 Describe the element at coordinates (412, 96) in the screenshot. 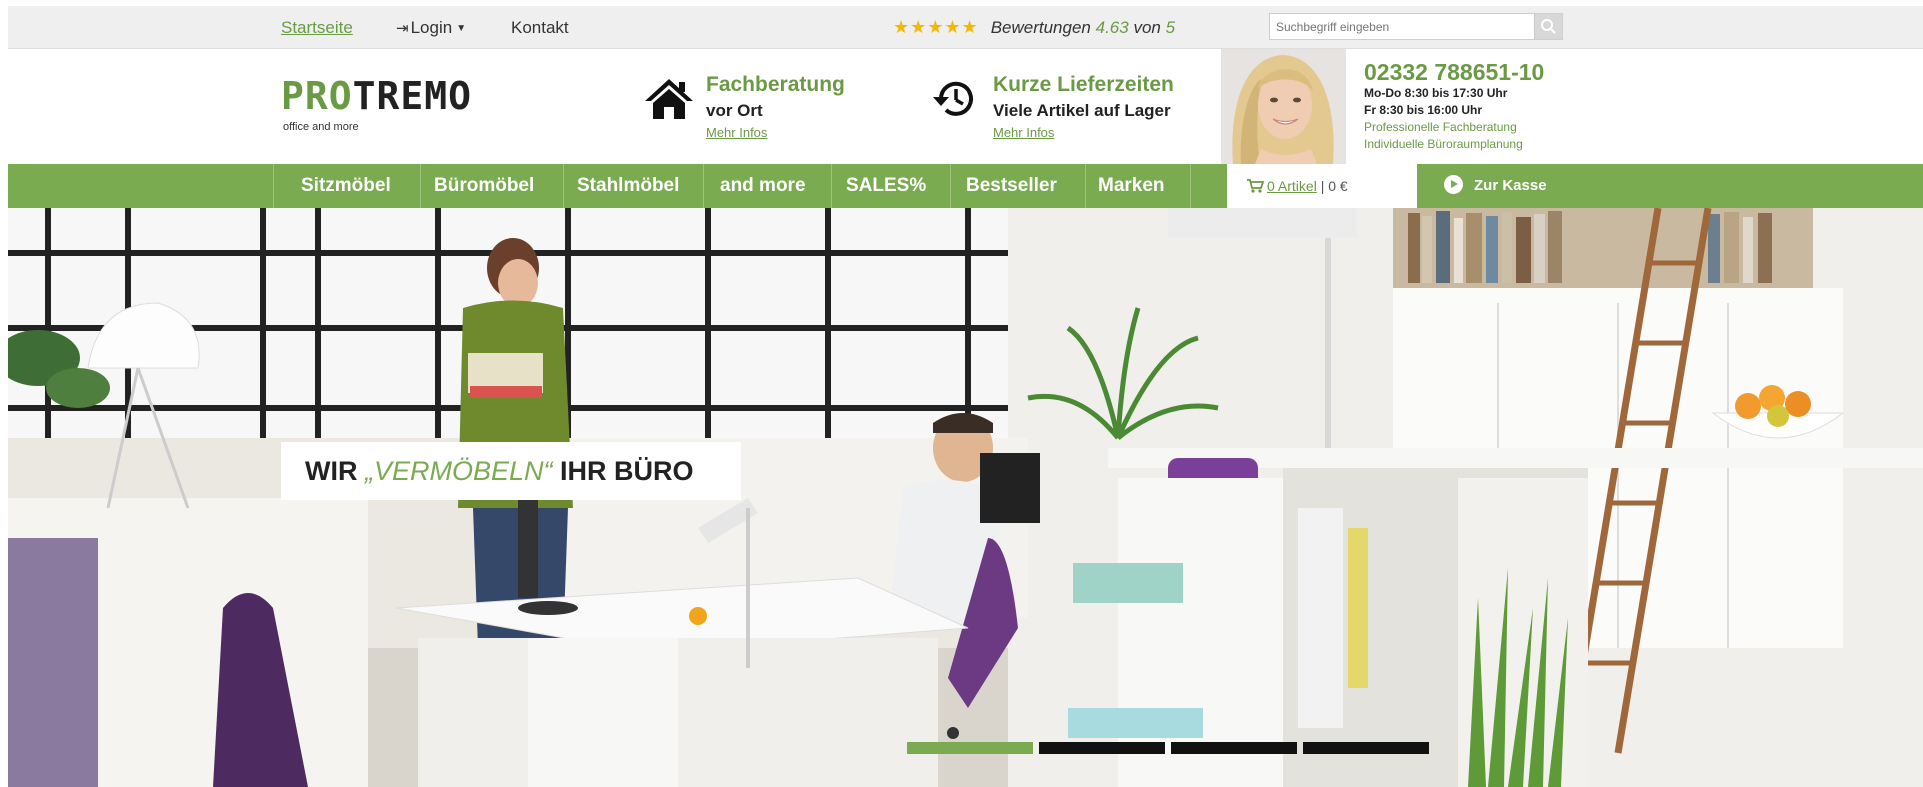

I see `logo-rest: TREMO` at that location.